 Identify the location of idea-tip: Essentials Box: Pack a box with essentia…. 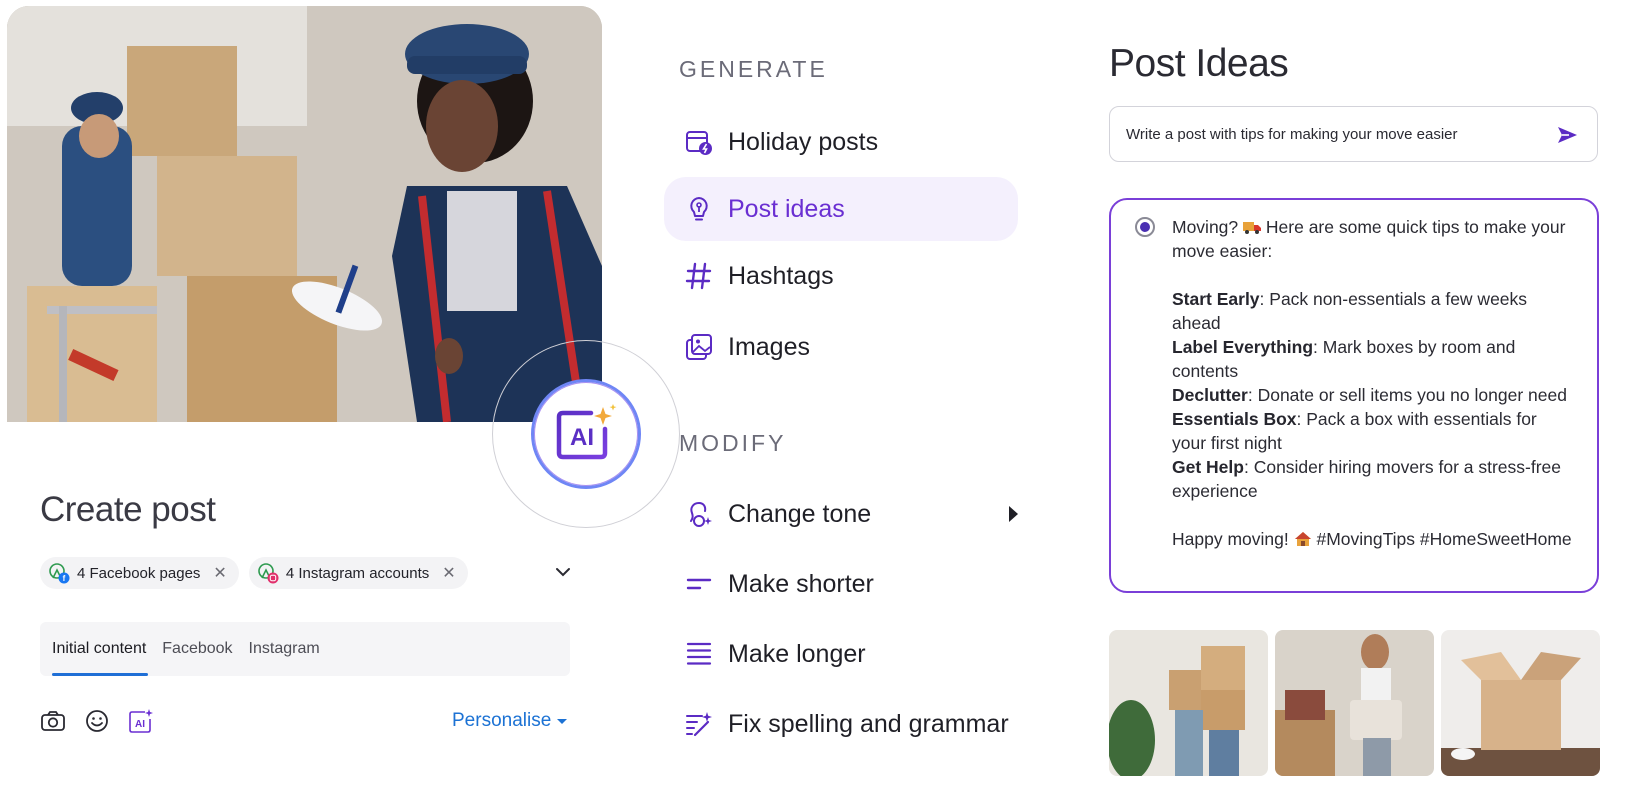
(1354, 431).